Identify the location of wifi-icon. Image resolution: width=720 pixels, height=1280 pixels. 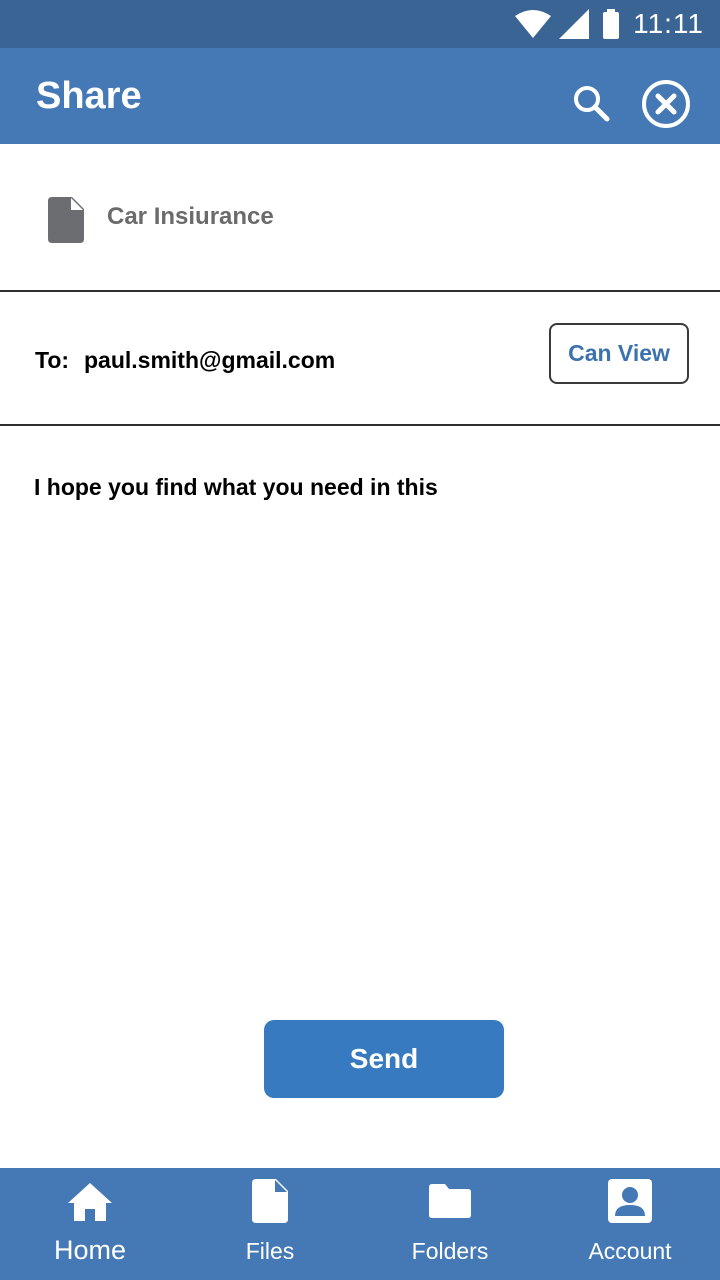
(533, 24).